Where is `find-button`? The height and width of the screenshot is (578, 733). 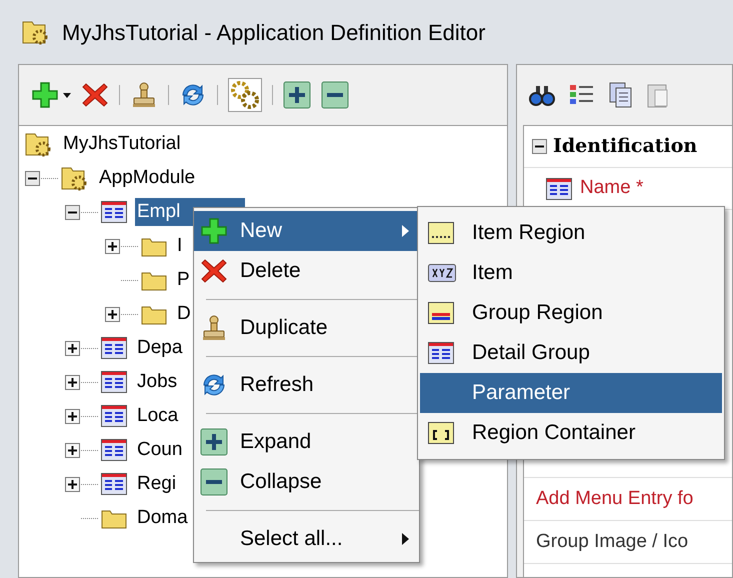
find-button is located at coordinates (542, 95).